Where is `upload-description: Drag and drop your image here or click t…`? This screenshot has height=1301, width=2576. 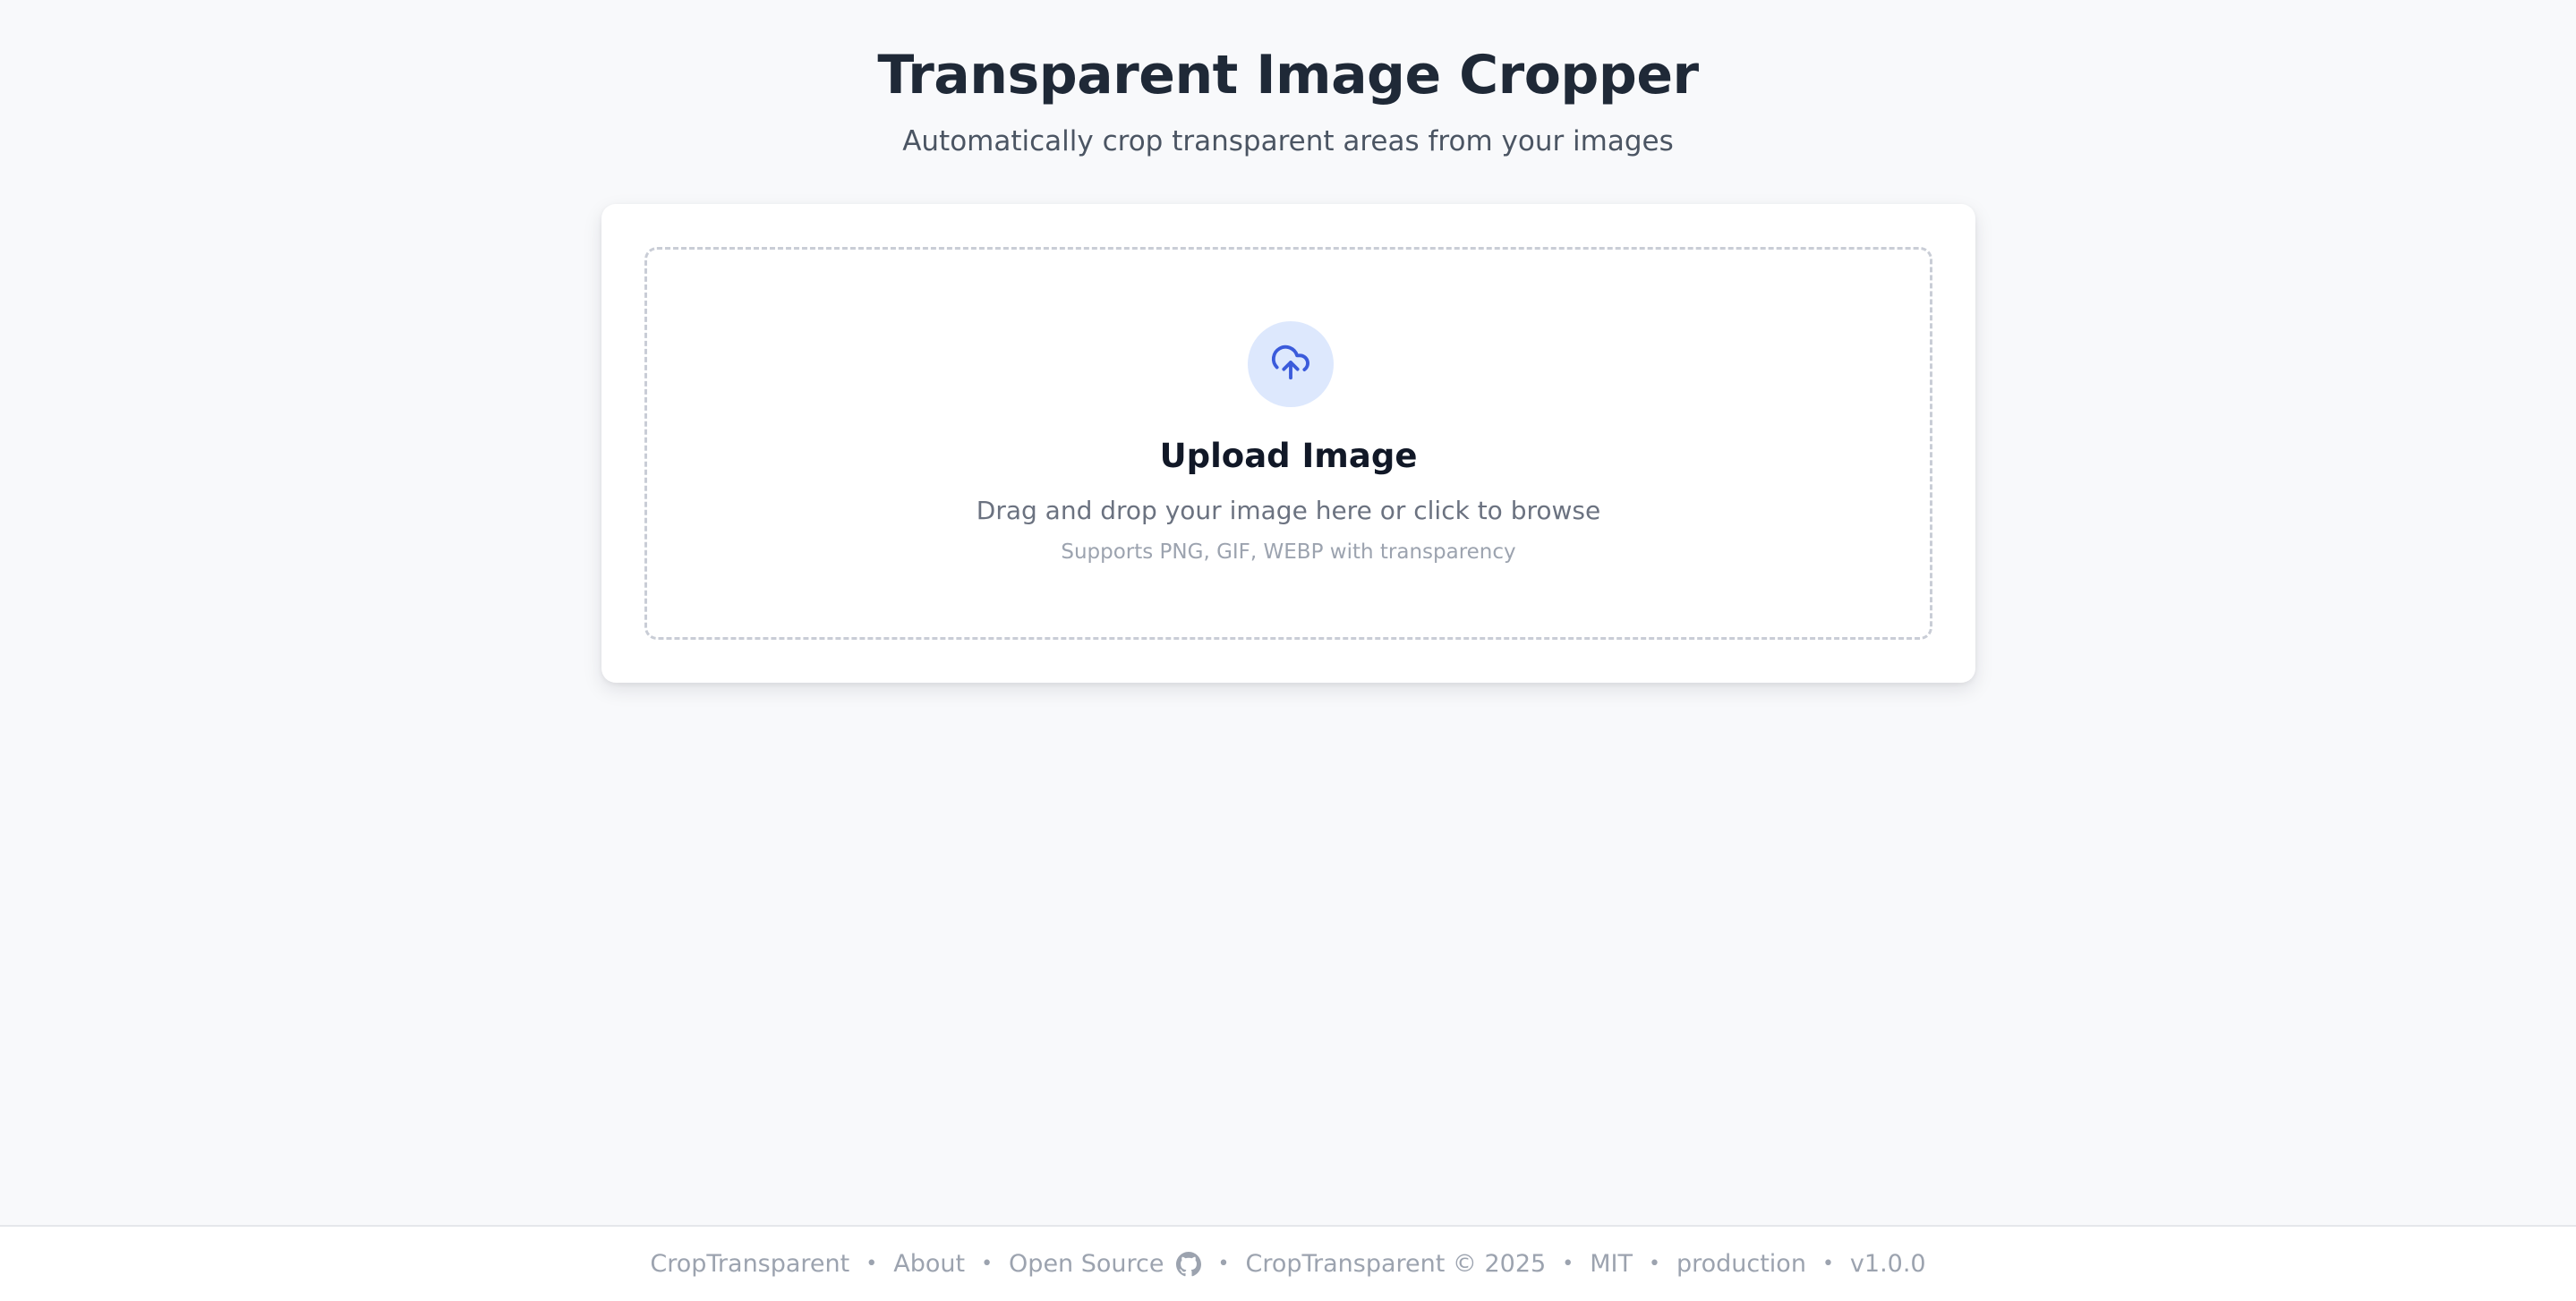
upload-description: Drag and drop your image here or click t… is located at coordinates (1288, 510).